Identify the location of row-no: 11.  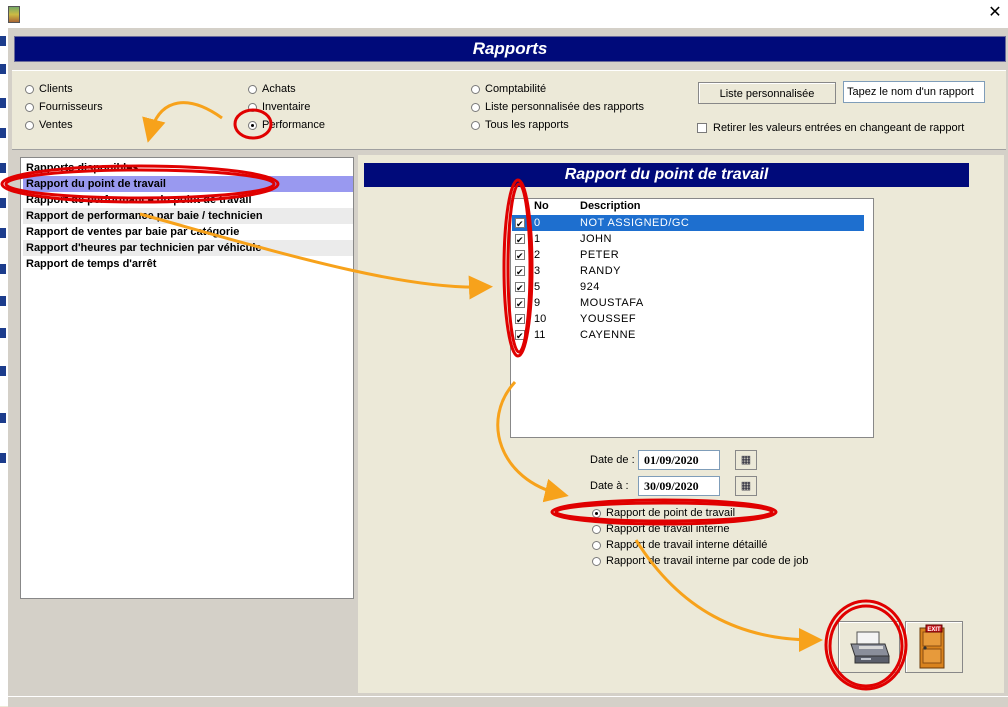
(540, 335).